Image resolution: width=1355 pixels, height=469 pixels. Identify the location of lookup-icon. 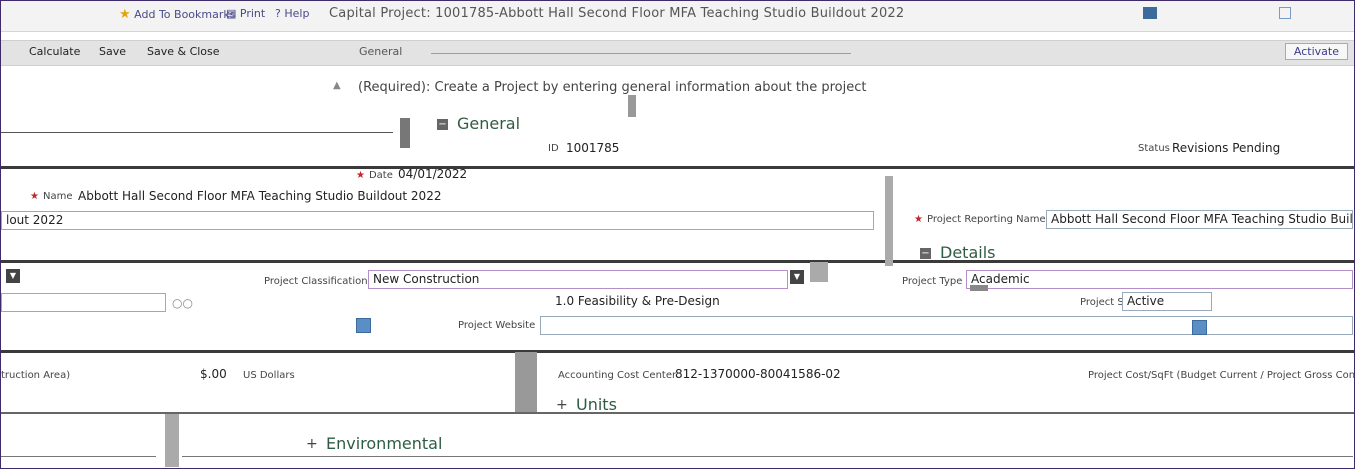
(1199, 327).